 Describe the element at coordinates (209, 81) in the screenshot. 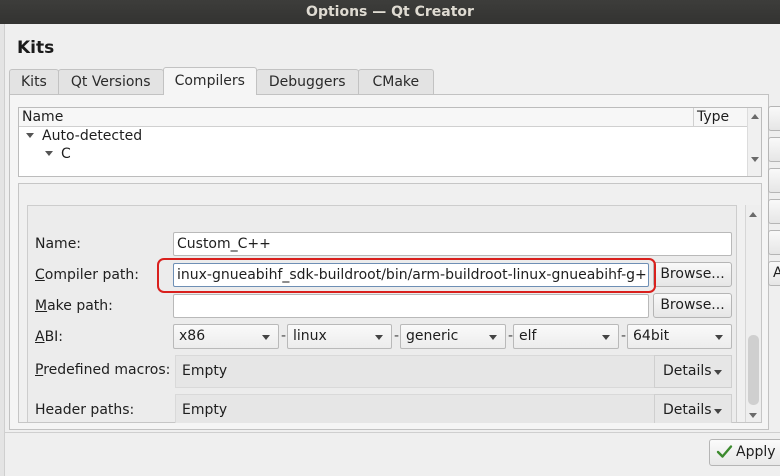

I see `tab-compilers: Compilers` at that location.